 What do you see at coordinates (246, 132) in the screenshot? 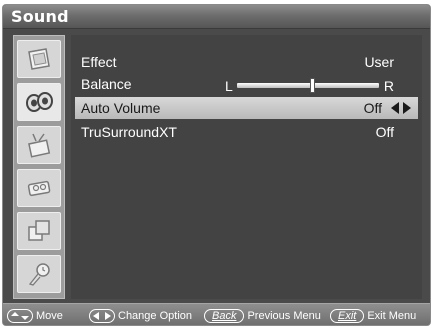
I see `menu-item-trusurround-xt: TruSurroundXT Off` at bounding box center [246, 132].